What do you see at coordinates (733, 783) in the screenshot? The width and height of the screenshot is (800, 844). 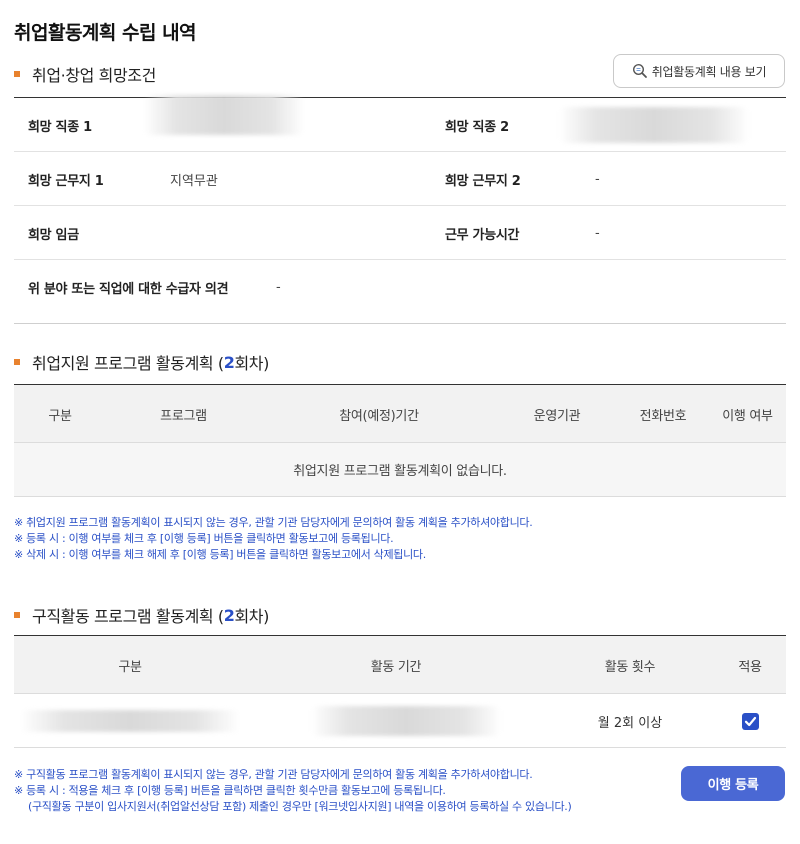 I see `submit-activity-button: 이행 등록` at bounding box center [733, 783].